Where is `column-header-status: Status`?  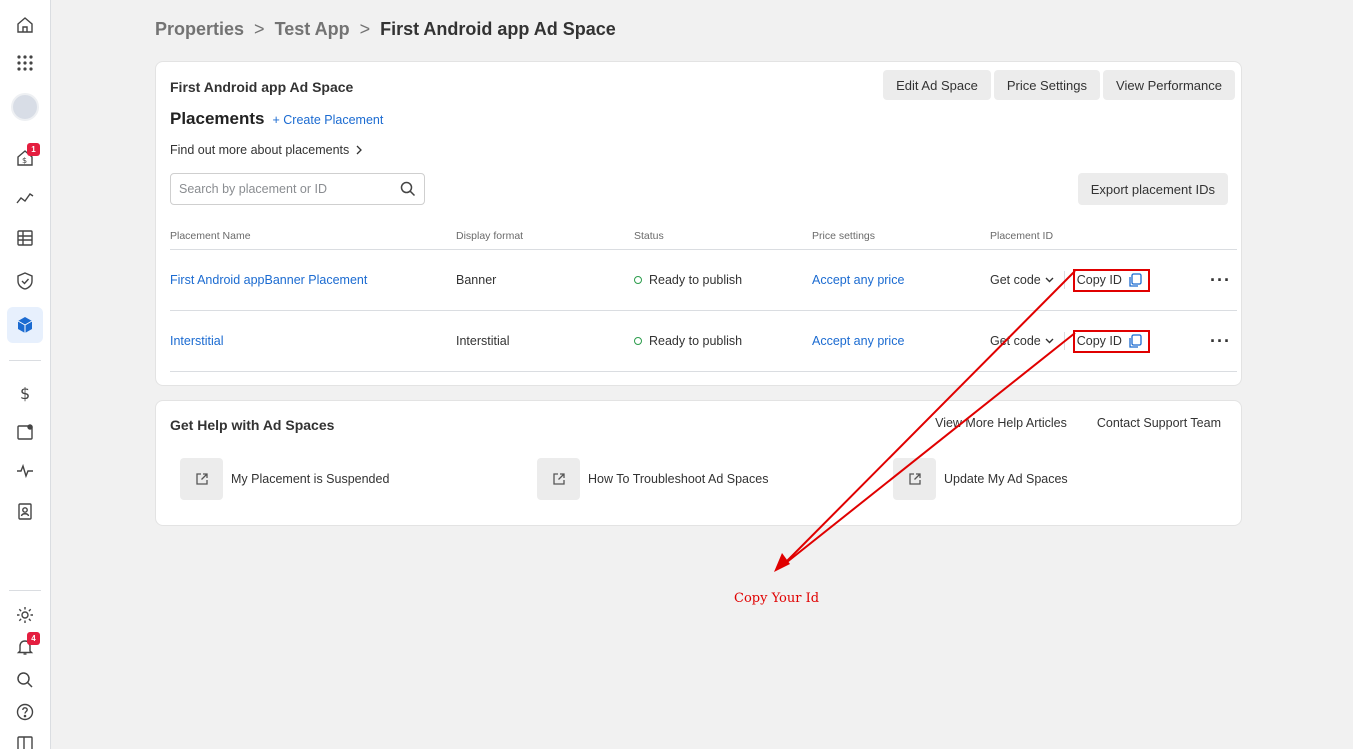
column-header-status: Status is located at coordinates (649, 236).